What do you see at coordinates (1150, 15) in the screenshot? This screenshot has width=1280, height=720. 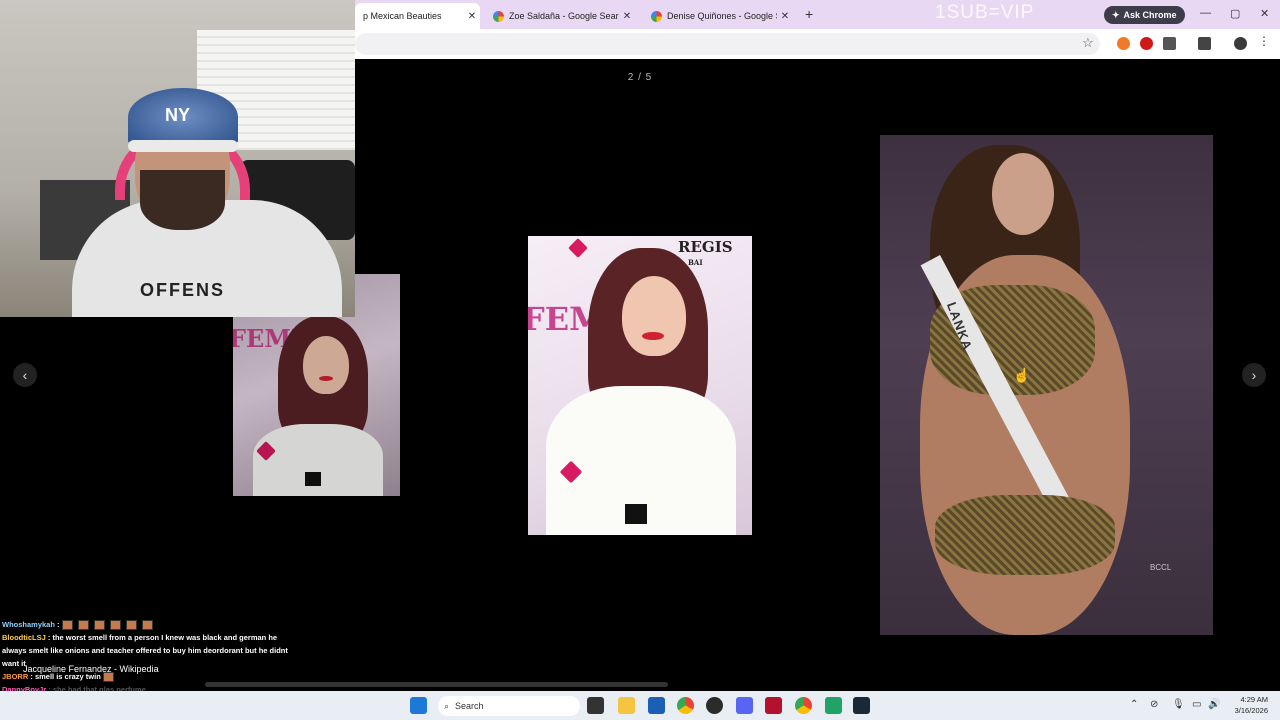 I see `ask-chrome-label: Ask Chrome` at bounding box center [1150, 15].